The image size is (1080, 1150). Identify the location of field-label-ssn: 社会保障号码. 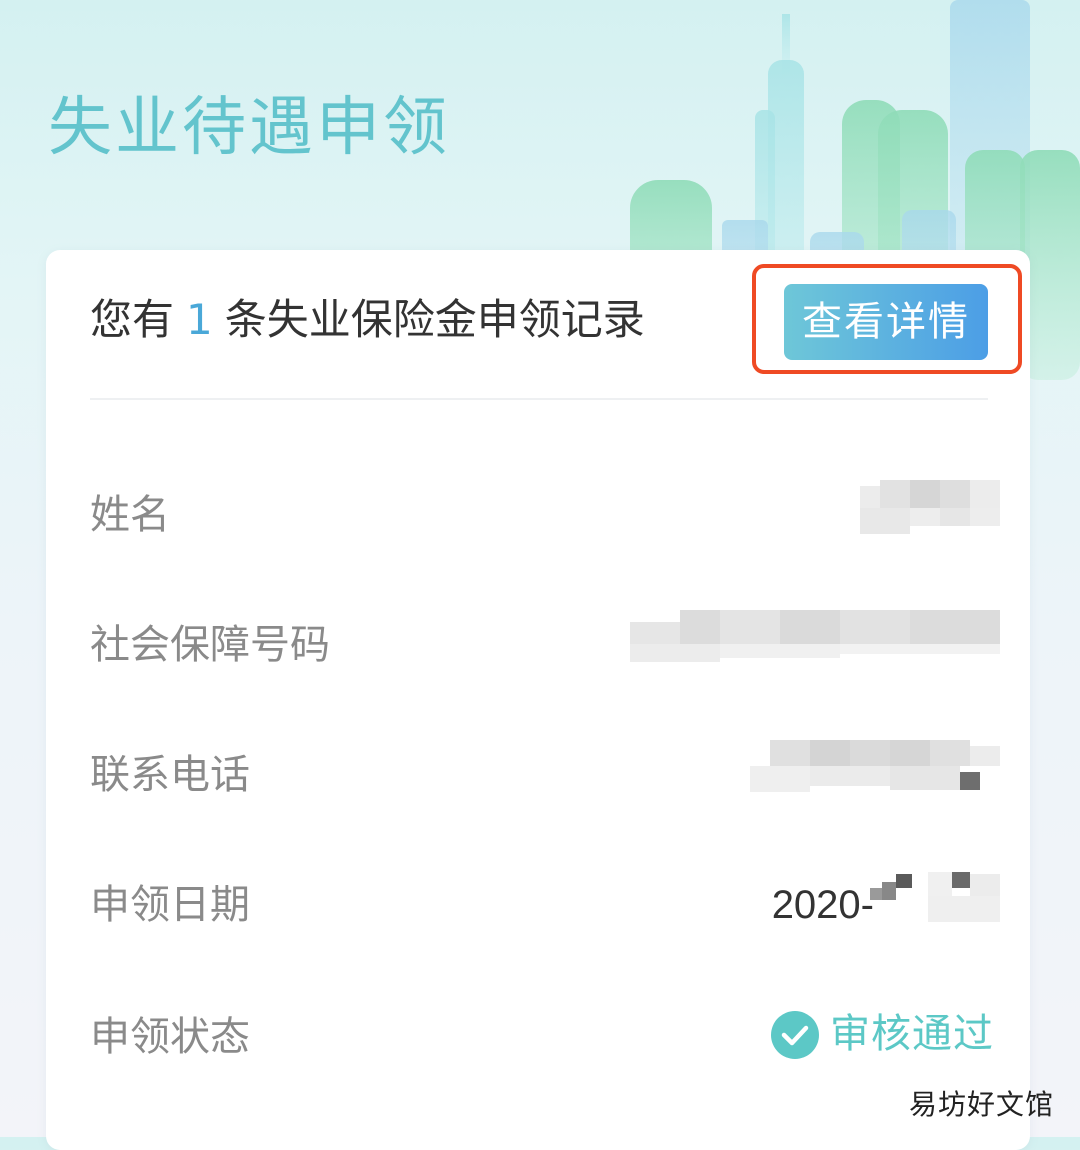
(210, 645).